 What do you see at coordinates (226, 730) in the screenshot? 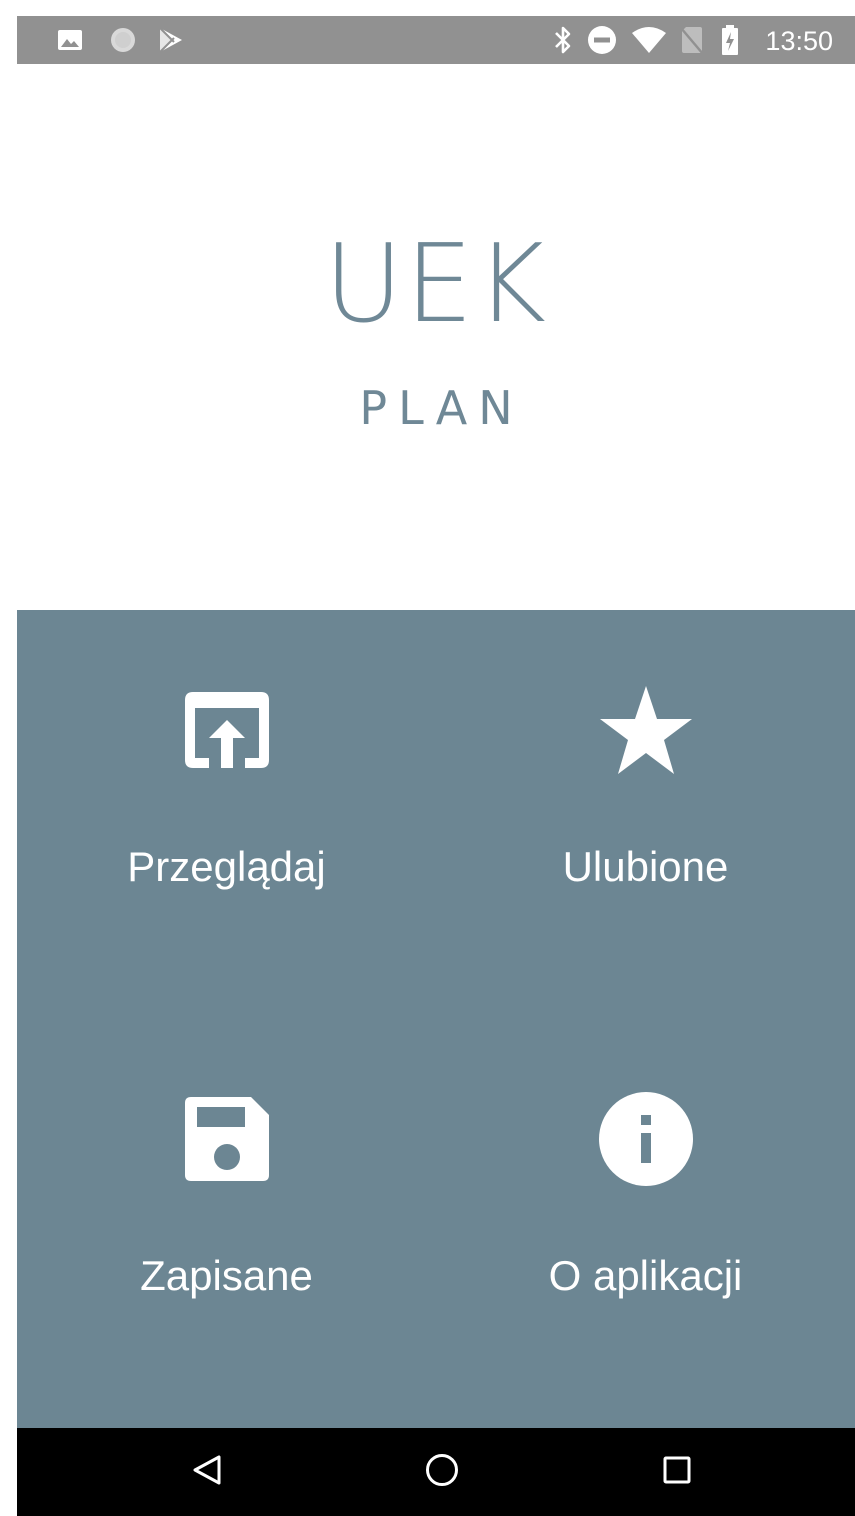
I see `open-in-browser-icon` at bounding box center [226, 730].